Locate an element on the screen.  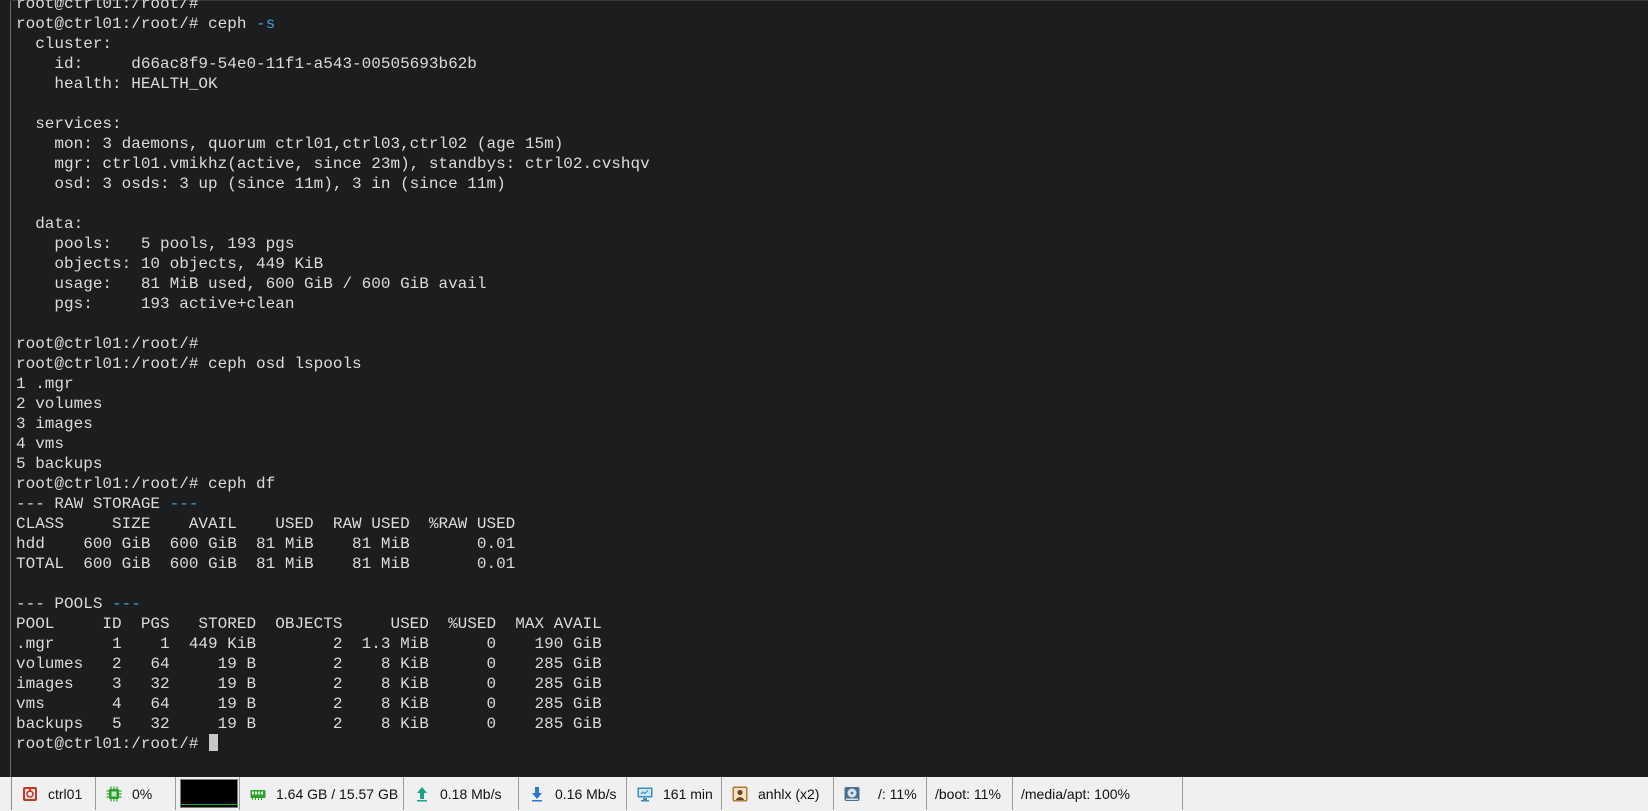
terminal-line: hdd 600 GiB 600 GiB 81 MiB 81 MiB 0.01 is located at coordinates (333, 544).